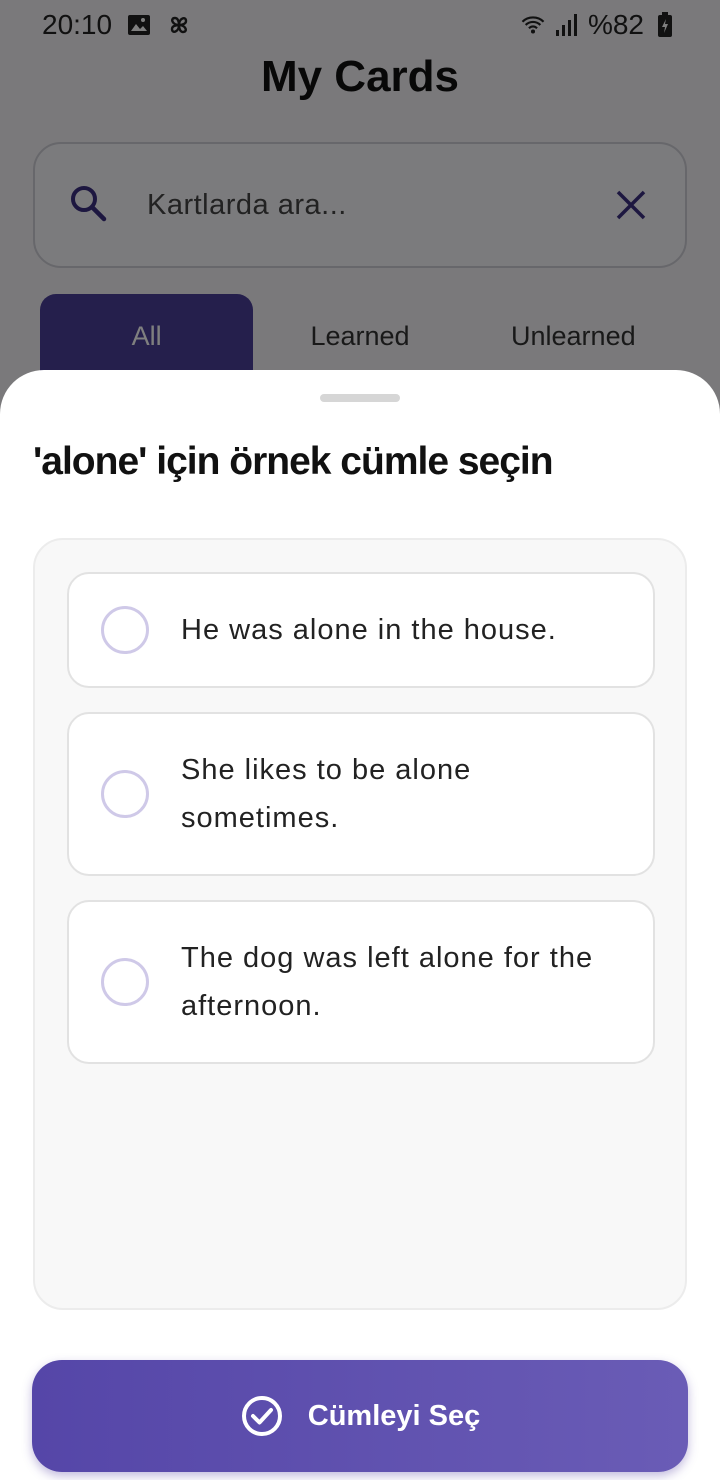 Image resolution: width=720 pixels, height=1480 pixels. I want to click on check-circle-icon, so click(262, 1416).